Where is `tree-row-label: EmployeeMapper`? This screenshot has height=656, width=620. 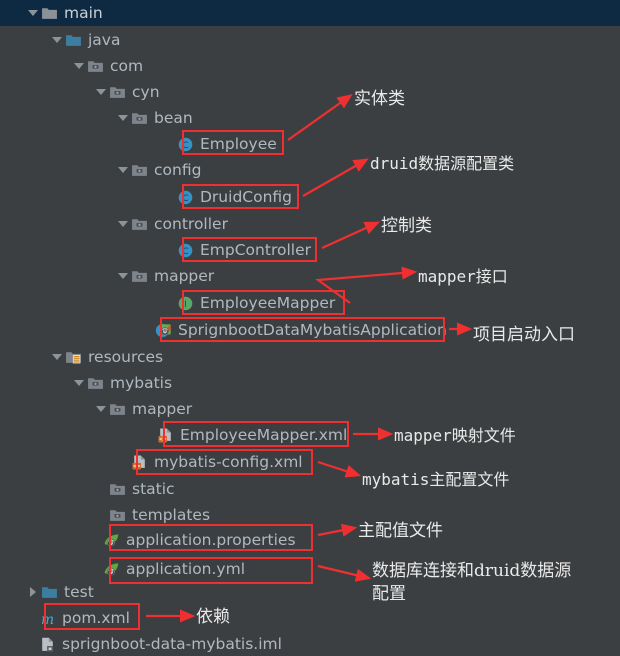
tree-row-label: EmployeeMapper is located at coordinates (268, 303).